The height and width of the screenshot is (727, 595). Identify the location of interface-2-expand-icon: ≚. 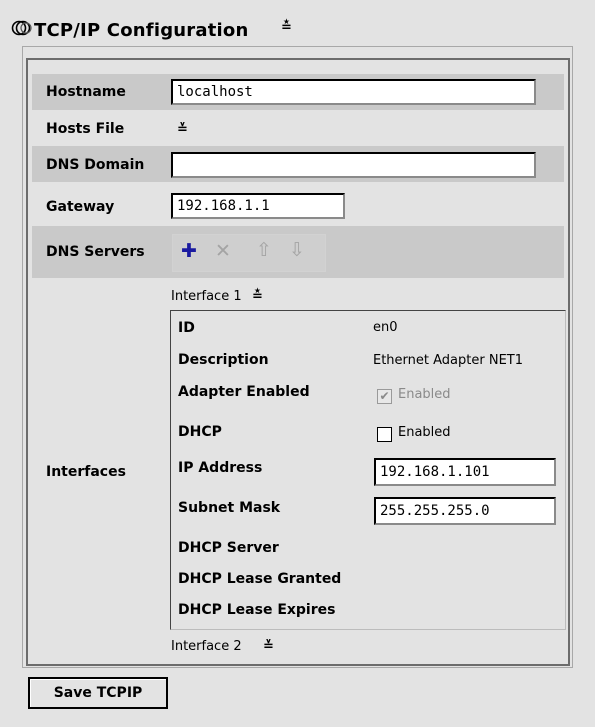
(268, 646).